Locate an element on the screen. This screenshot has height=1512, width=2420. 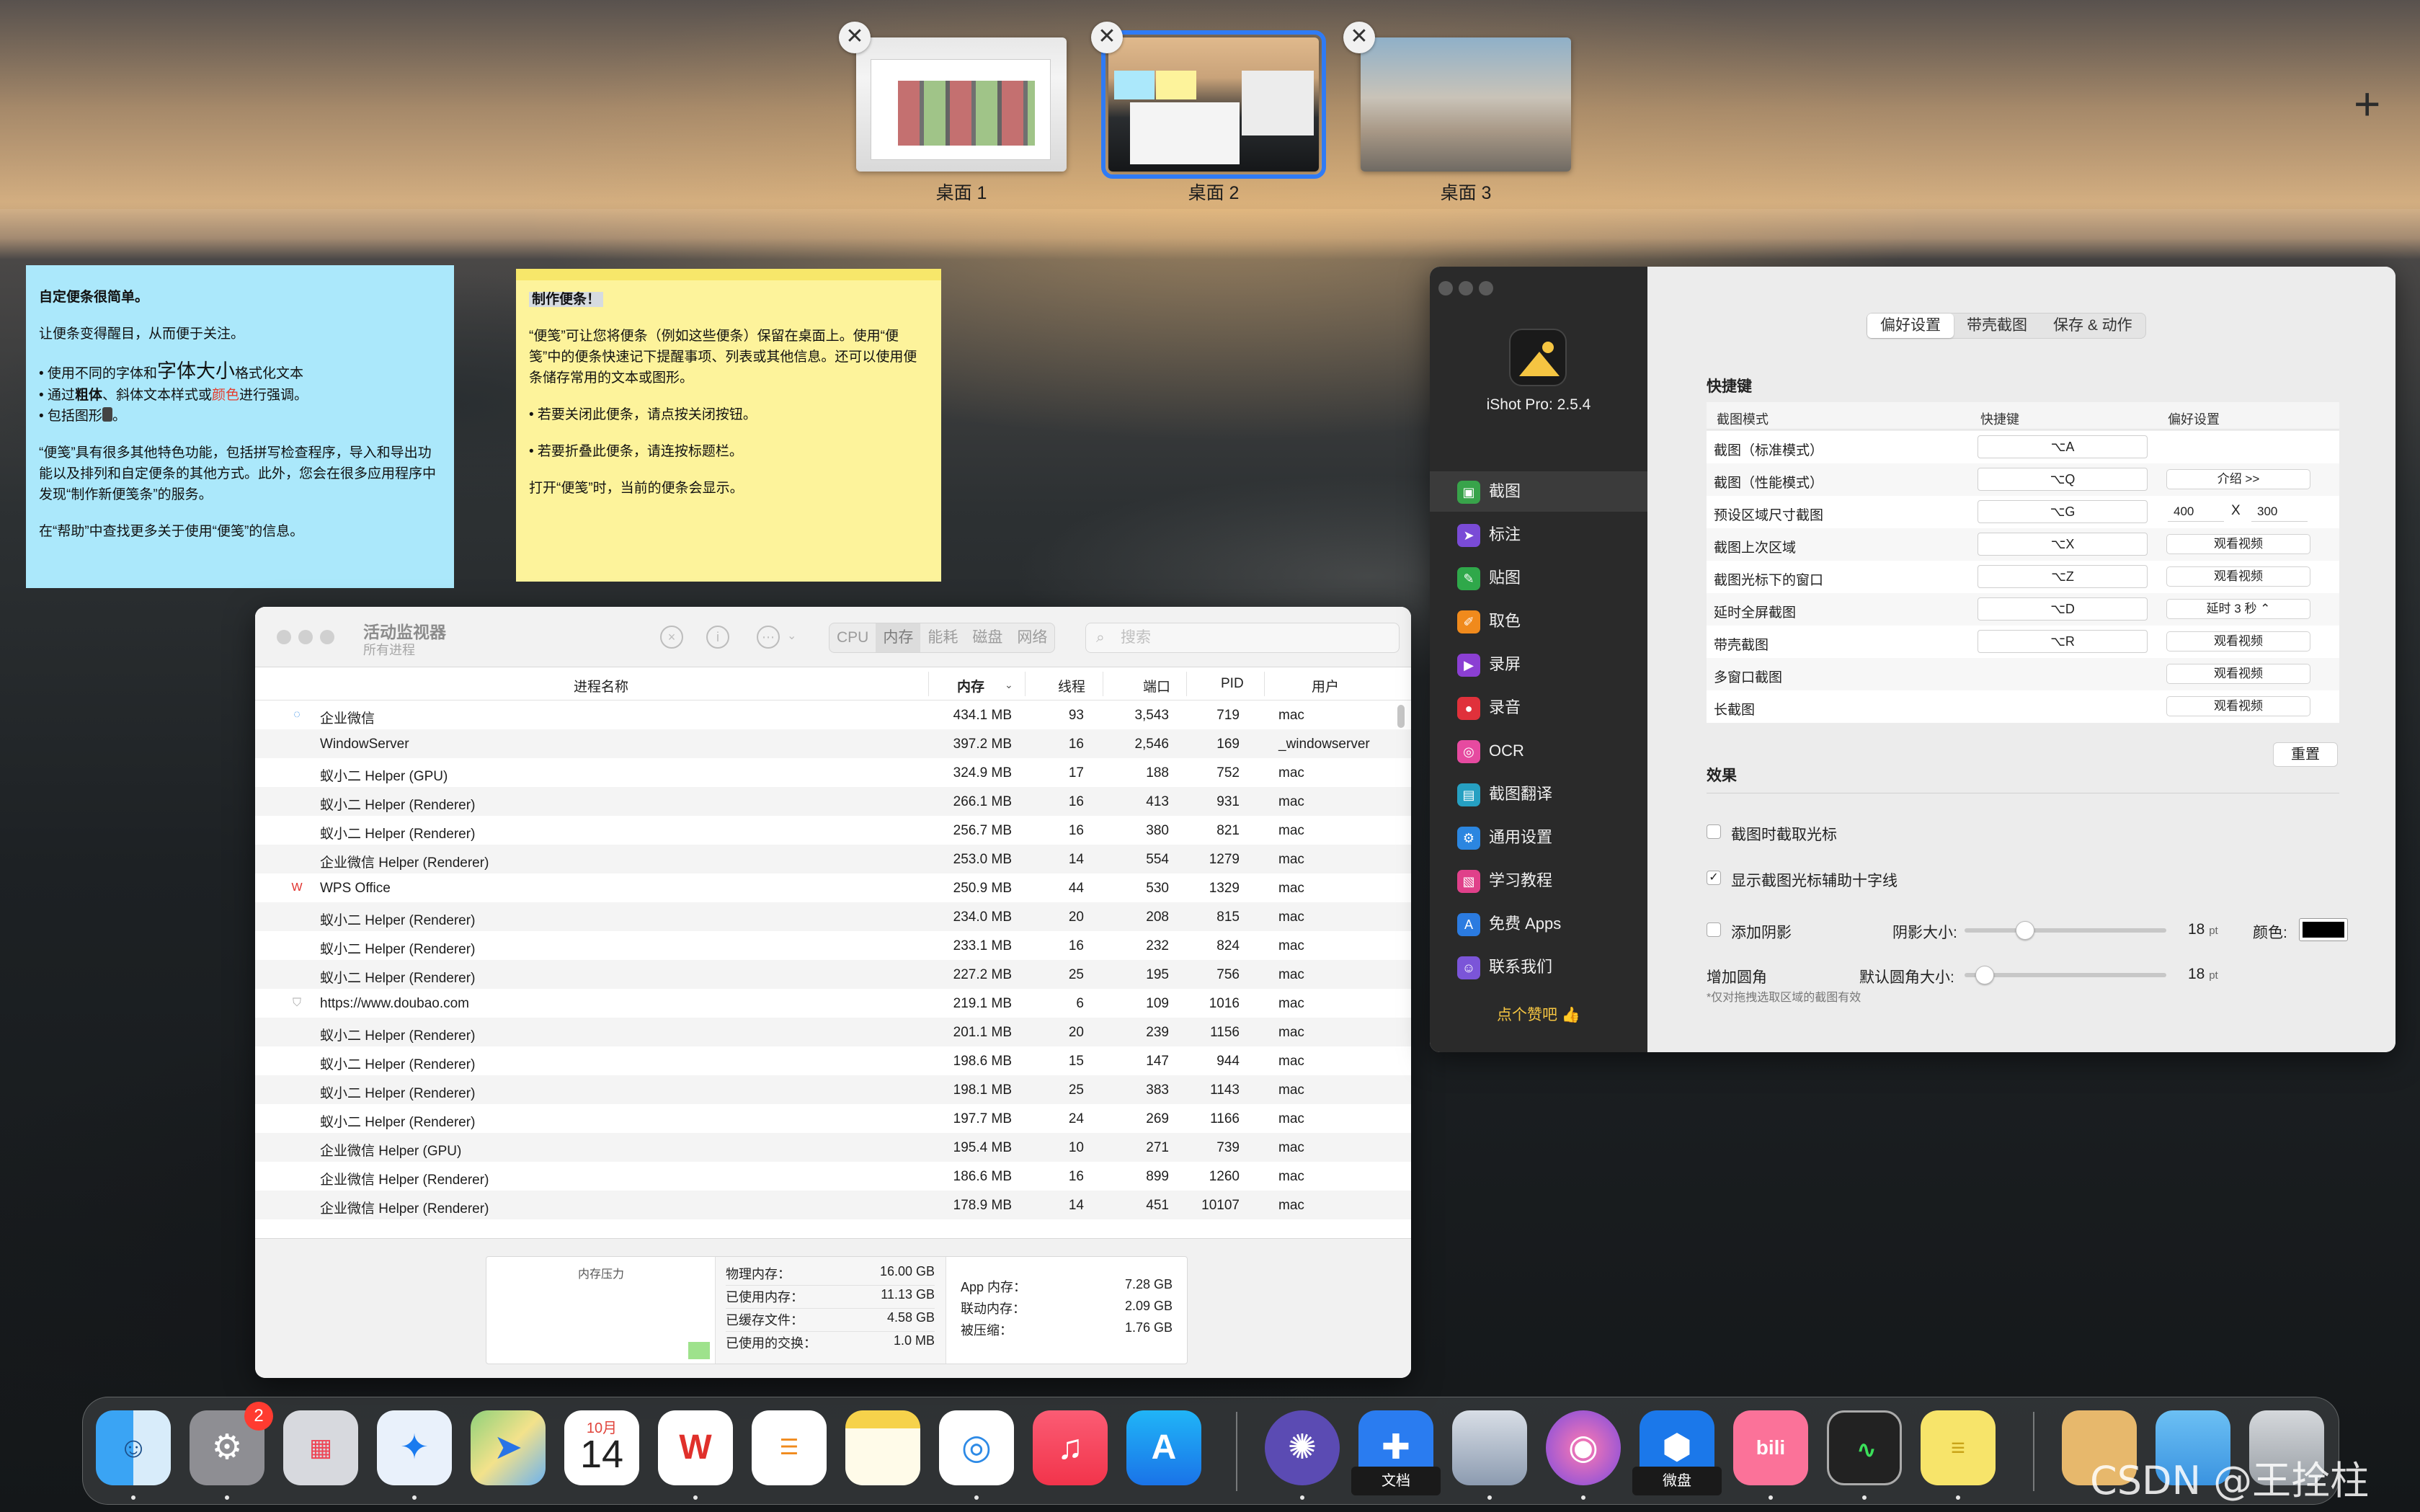
sidebar-item: ⚙ 通用设置 is located at coordinates (1538, 838).